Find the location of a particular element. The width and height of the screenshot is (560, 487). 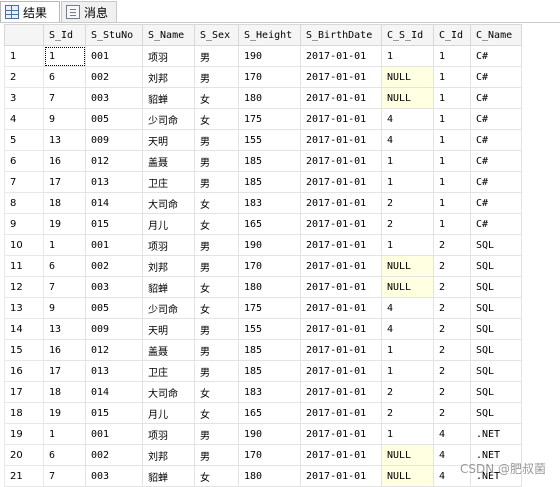

column-header: S_Name is located at coordinates (168, 35).